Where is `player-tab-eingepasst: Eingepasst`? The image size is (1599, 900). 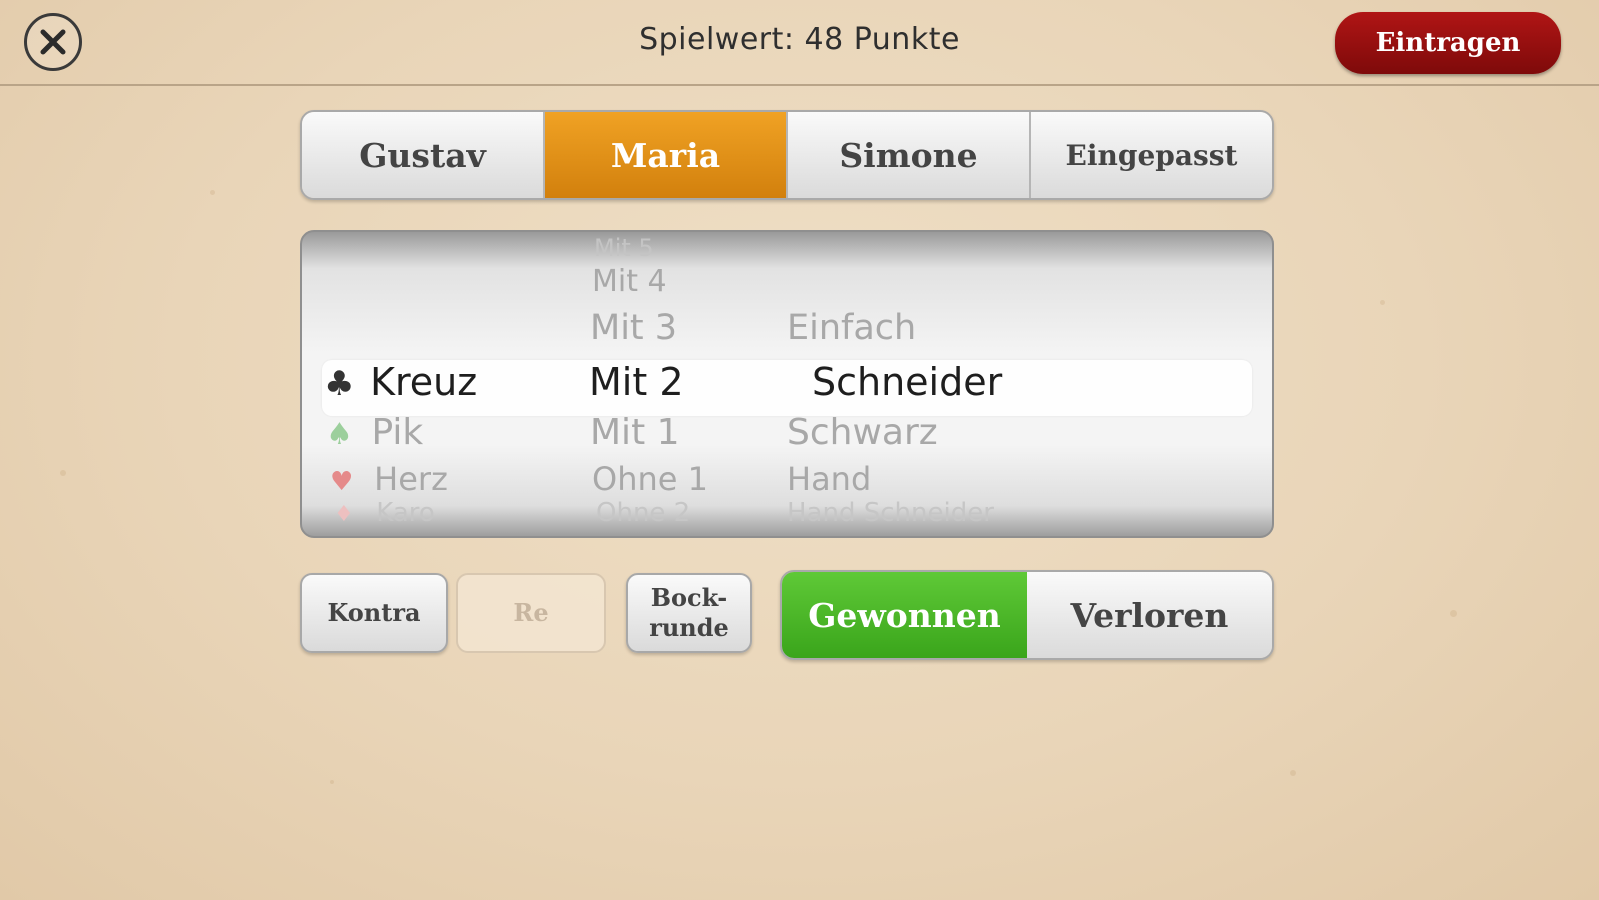
player-tab-eingepasst: Eingepasst is located at coordinates (1151, 155).